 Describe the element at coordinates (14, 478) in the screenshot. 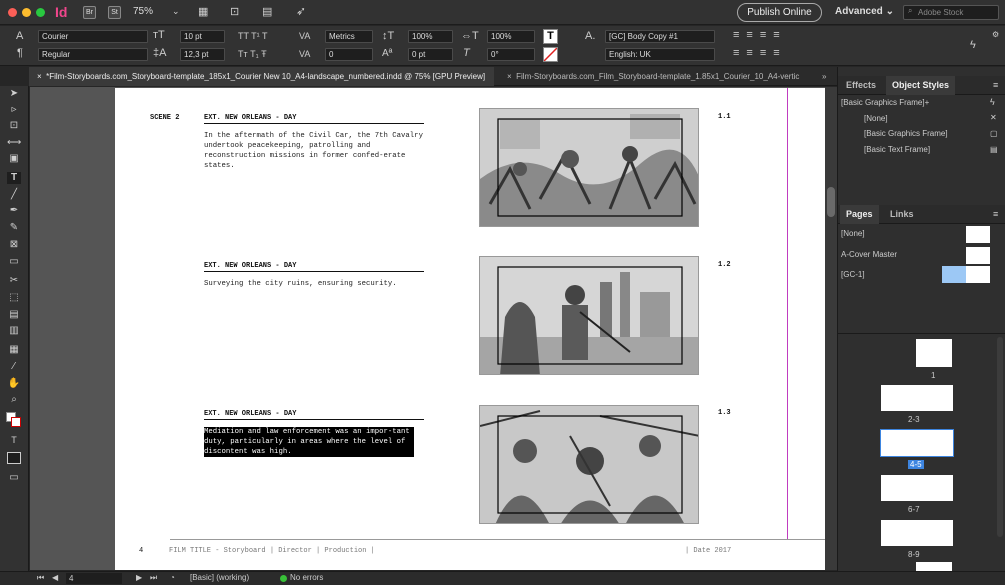

I see `screen-mode-icon: ▭` at that location.